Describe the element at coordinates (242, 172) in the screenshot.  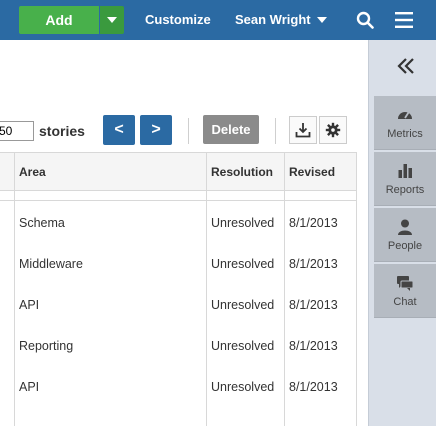
I see `column-header-resolution: Resolution` at that location.